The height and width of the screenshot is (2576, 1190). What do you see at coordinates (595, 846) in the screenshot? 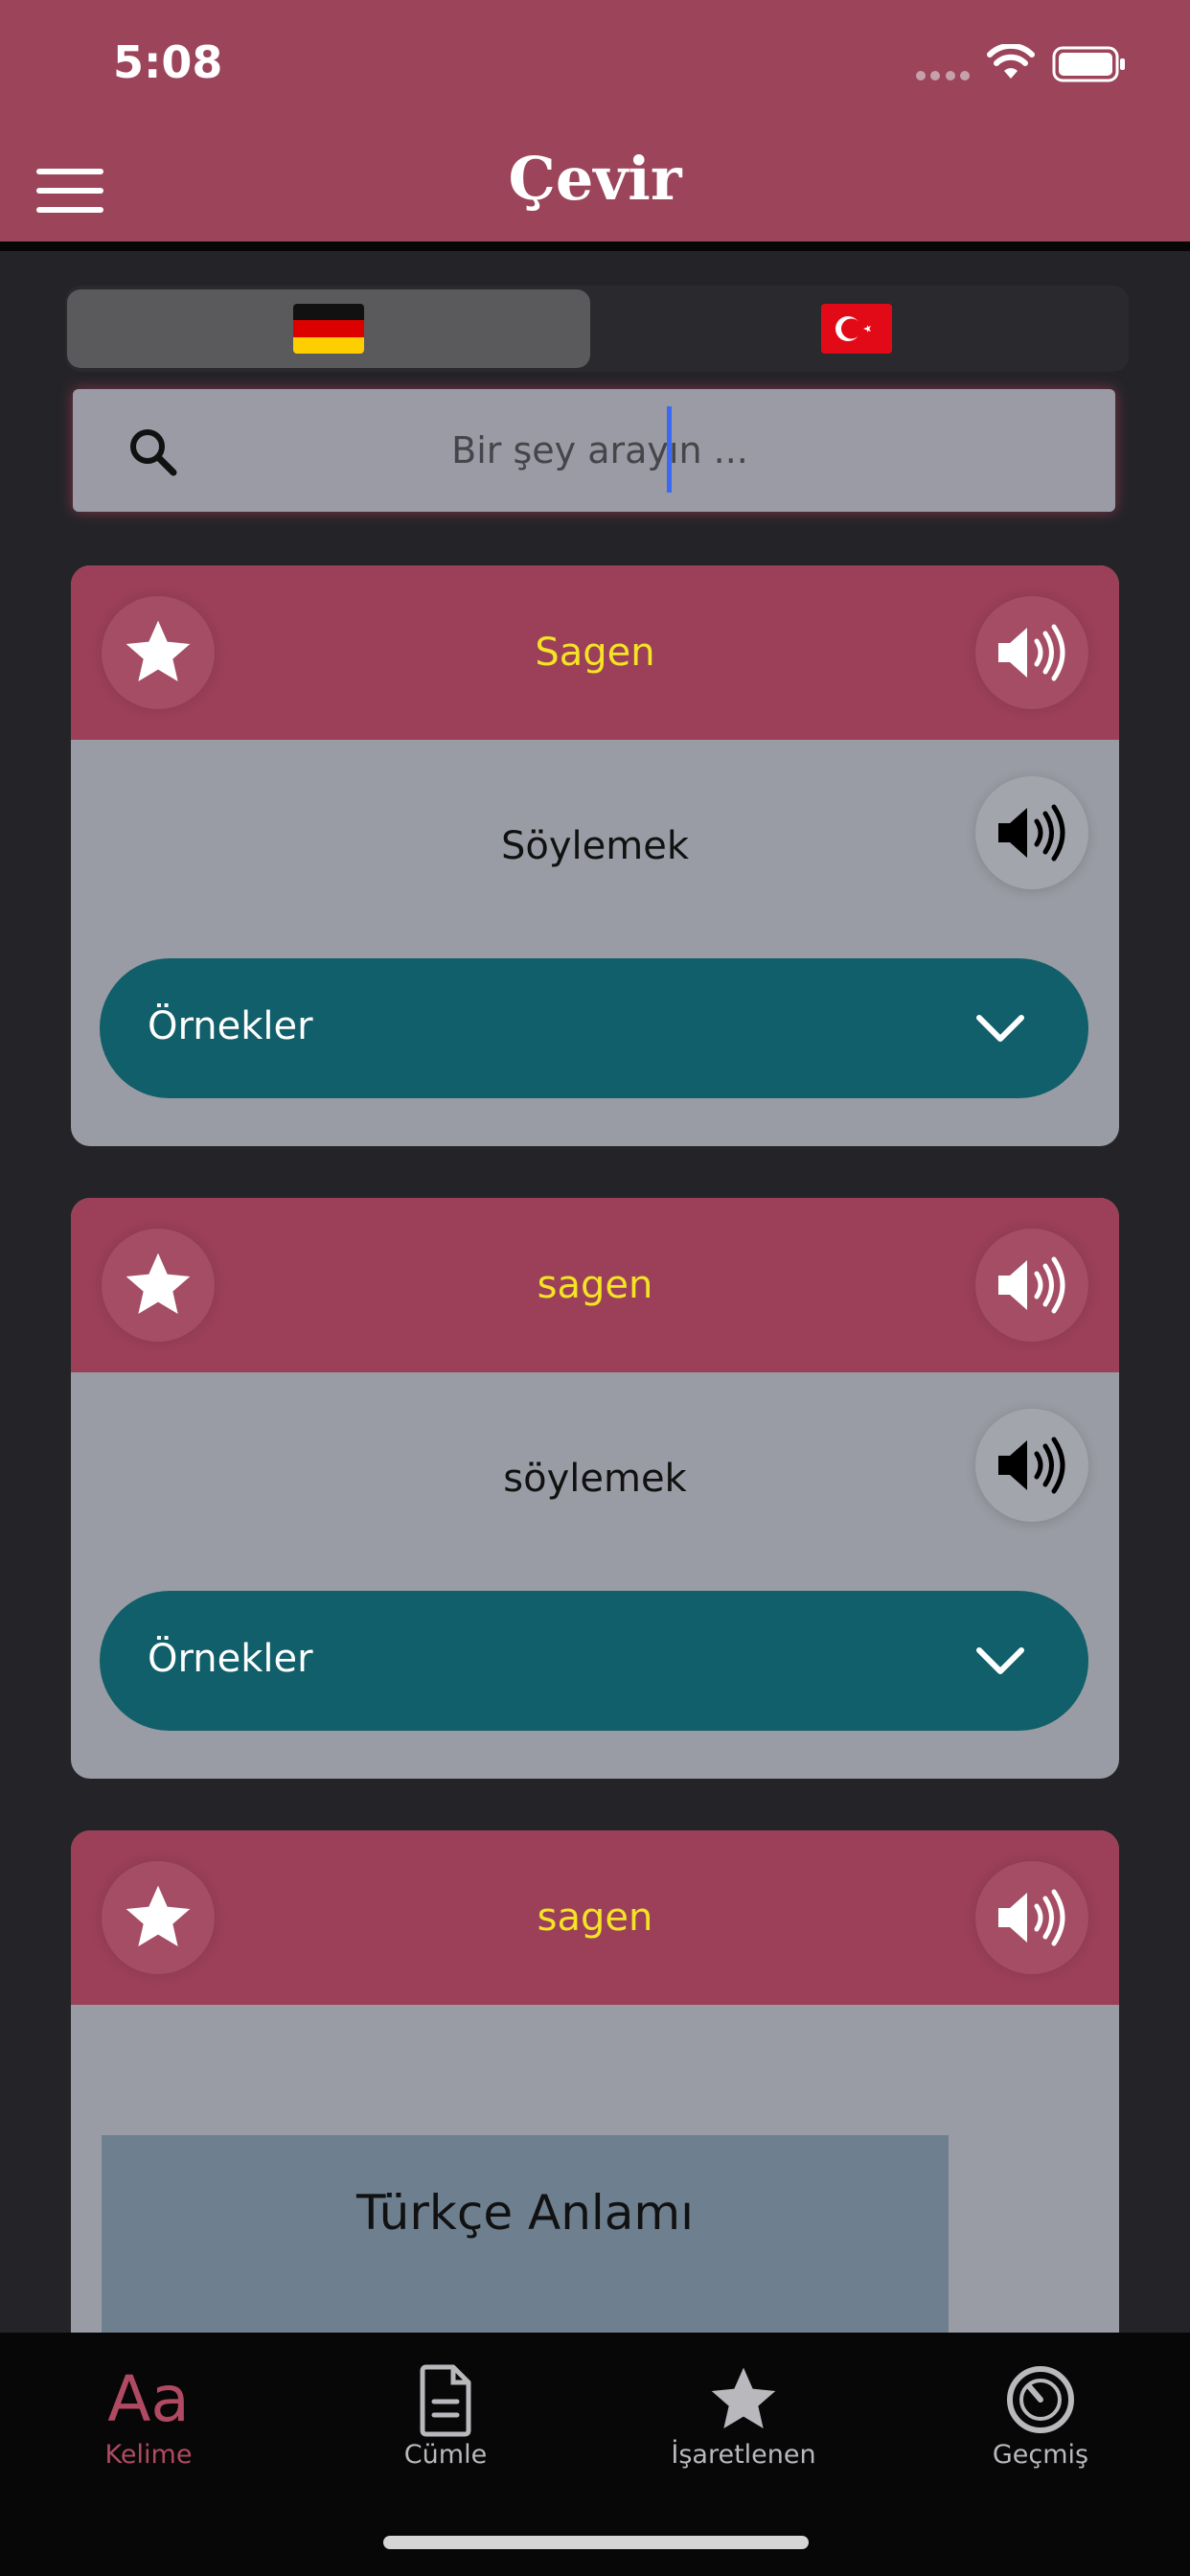
I see `card-meaning: Söylemek` at bounding box center [595, 846].